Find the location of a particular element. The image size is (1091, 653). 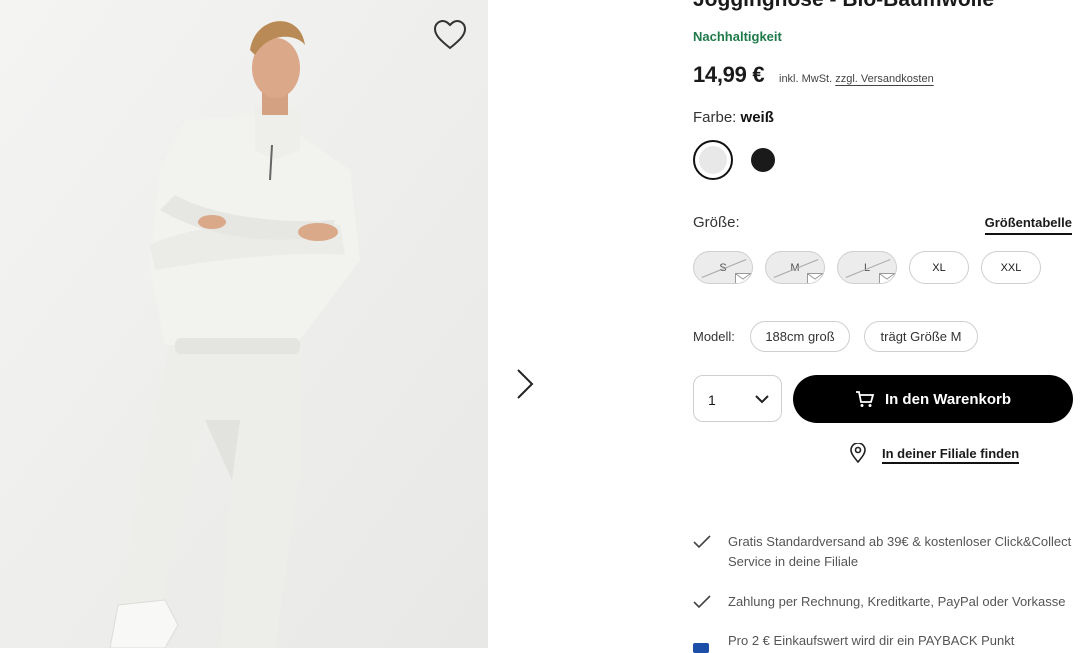

add-to-cart-label: In den Warenkorb is located at coordinates (948, 399).